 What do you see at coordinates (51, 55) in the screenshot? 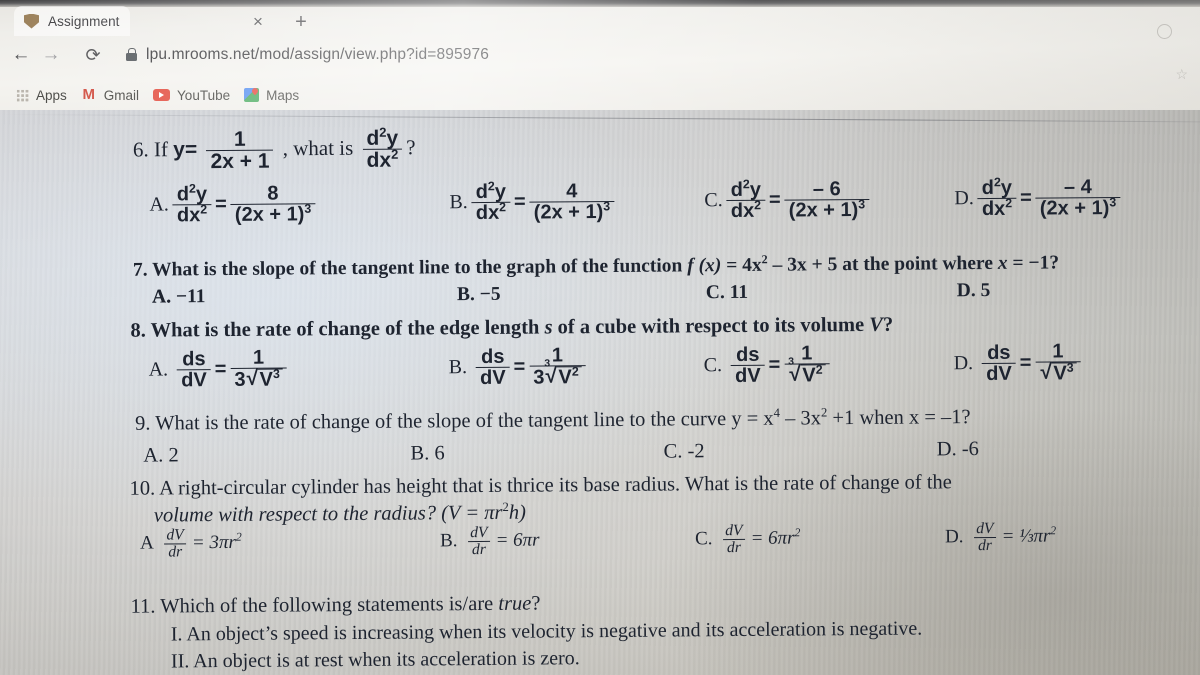
I see `forward-icon: →` at bounding box center [51, 55].